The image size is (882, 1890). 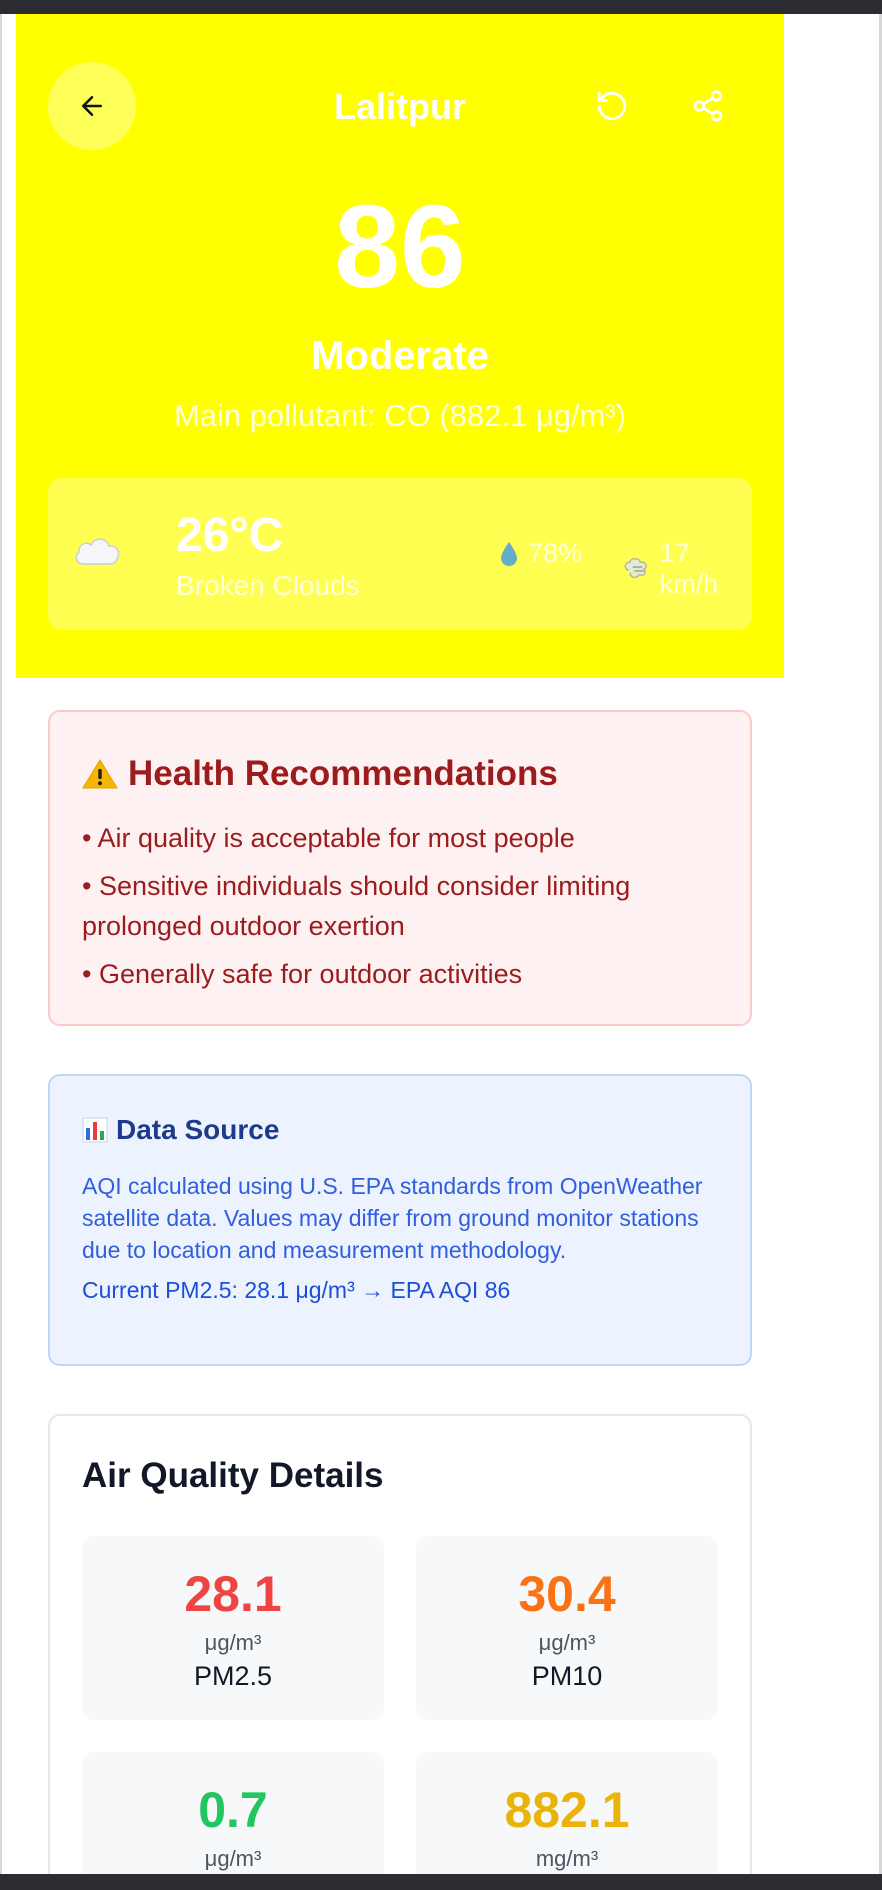 I want to click on share-button, so click(x=708, y=106).